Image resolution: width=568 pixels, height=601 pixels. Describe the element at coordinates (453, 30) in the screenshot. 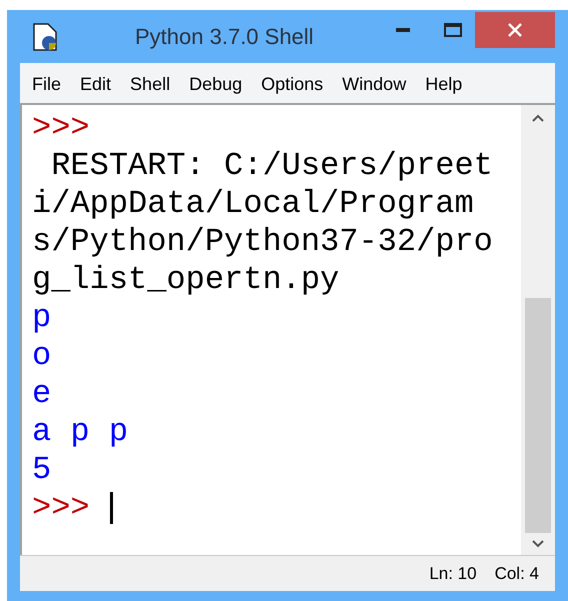

I see `maximize-icon` at that location.